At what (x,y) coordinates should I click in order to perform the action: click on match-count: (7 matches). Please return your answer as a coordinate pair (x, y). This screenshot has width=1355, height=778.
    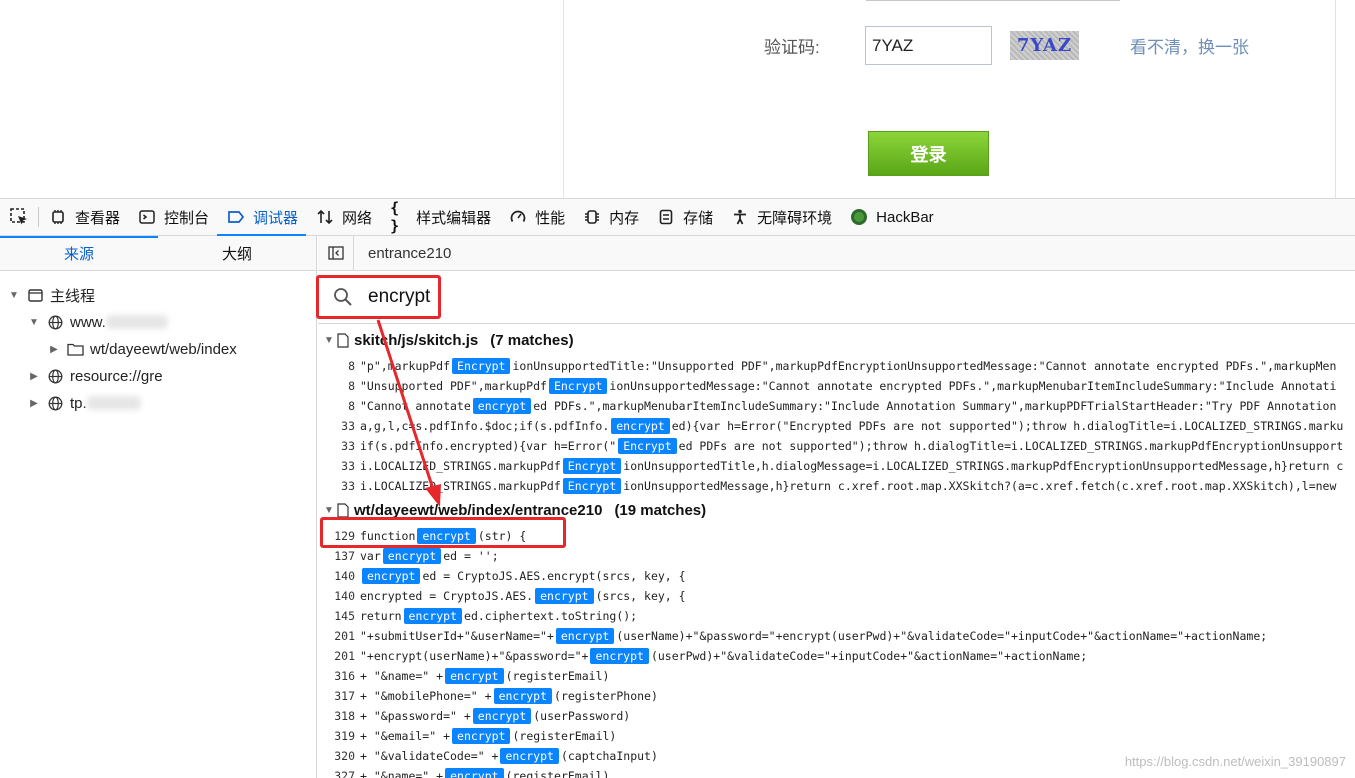
    Looking at the image, I should click on (532, 340).